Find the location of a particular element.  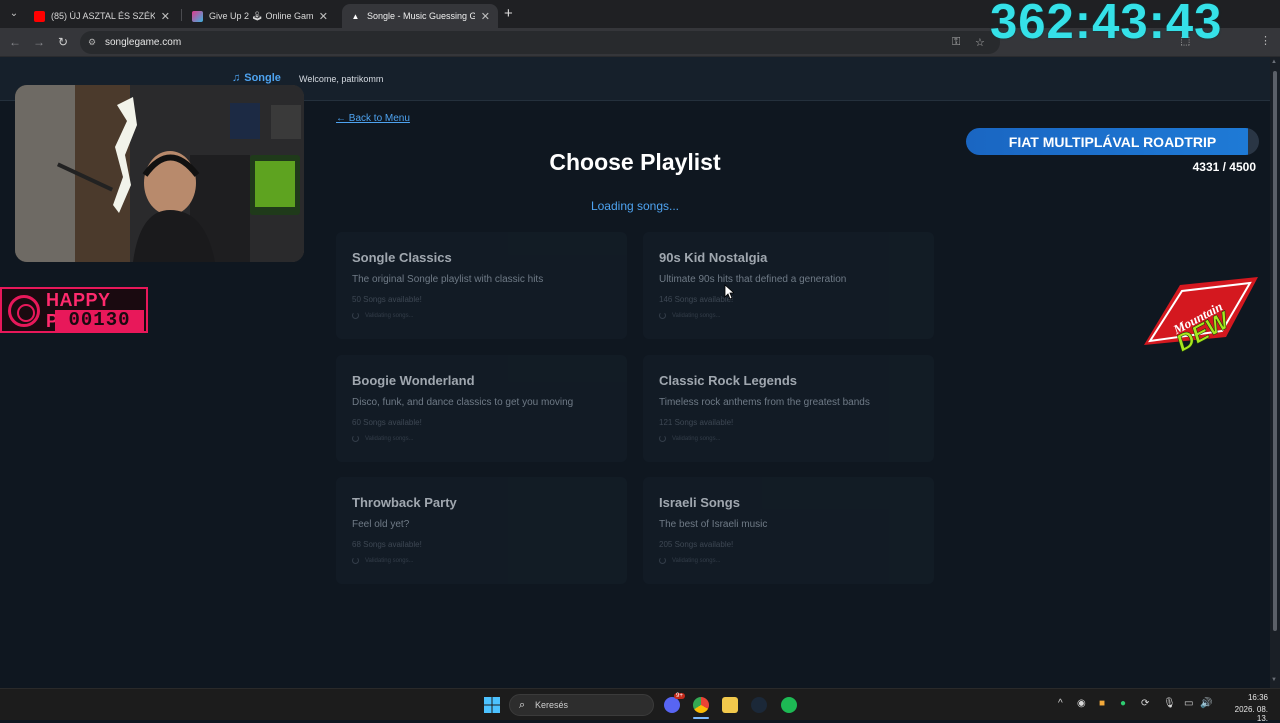

roadtrip-goal-bar: FIAT MULTIPLÁVAL ROADTRIP is located at coordinates (1112, 141).